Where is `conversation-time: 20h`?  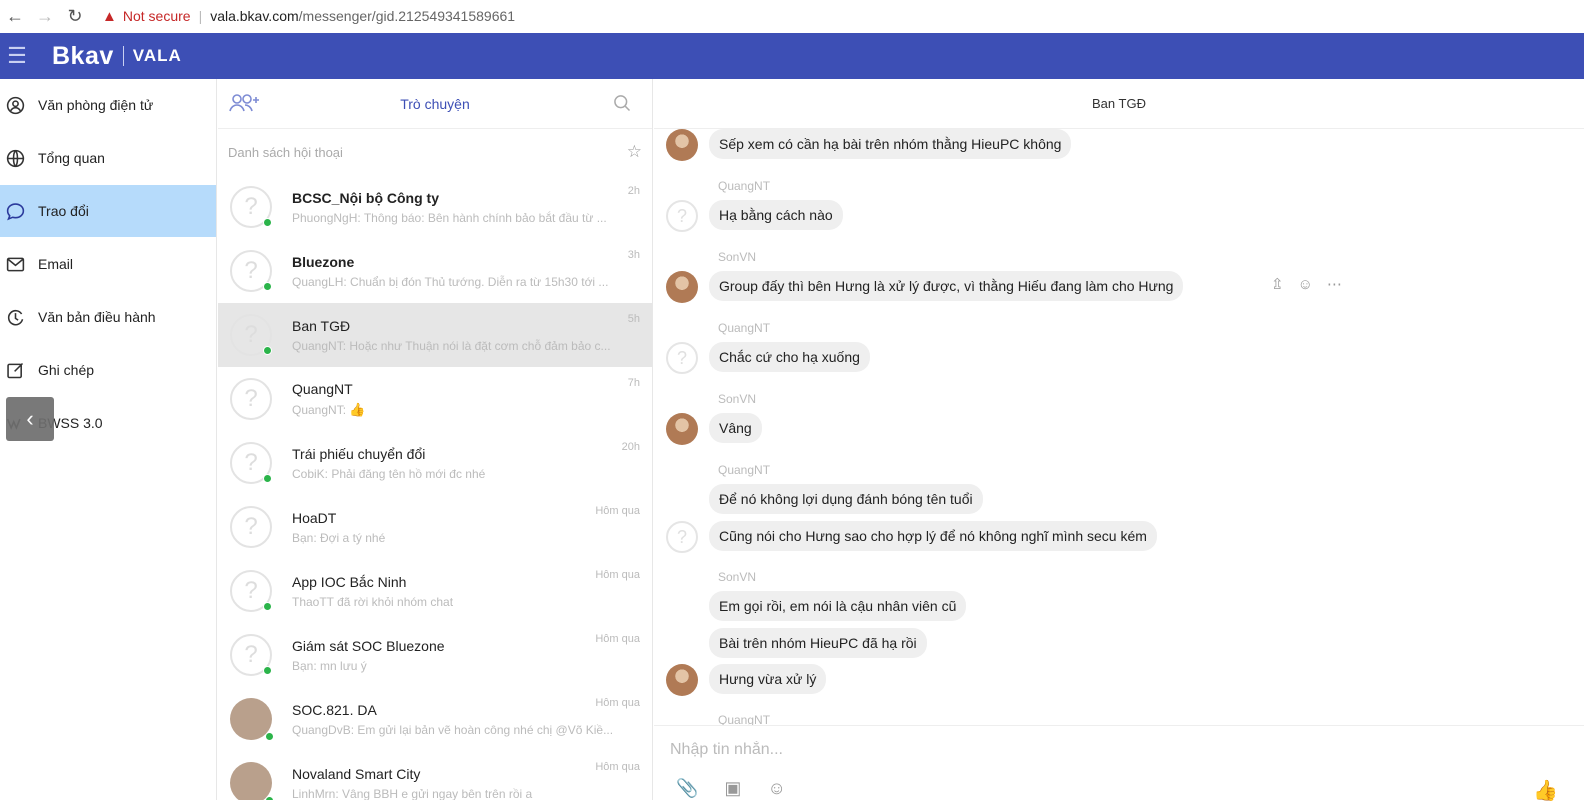
conversation-time: 20h is located at coordinates (630, 447).